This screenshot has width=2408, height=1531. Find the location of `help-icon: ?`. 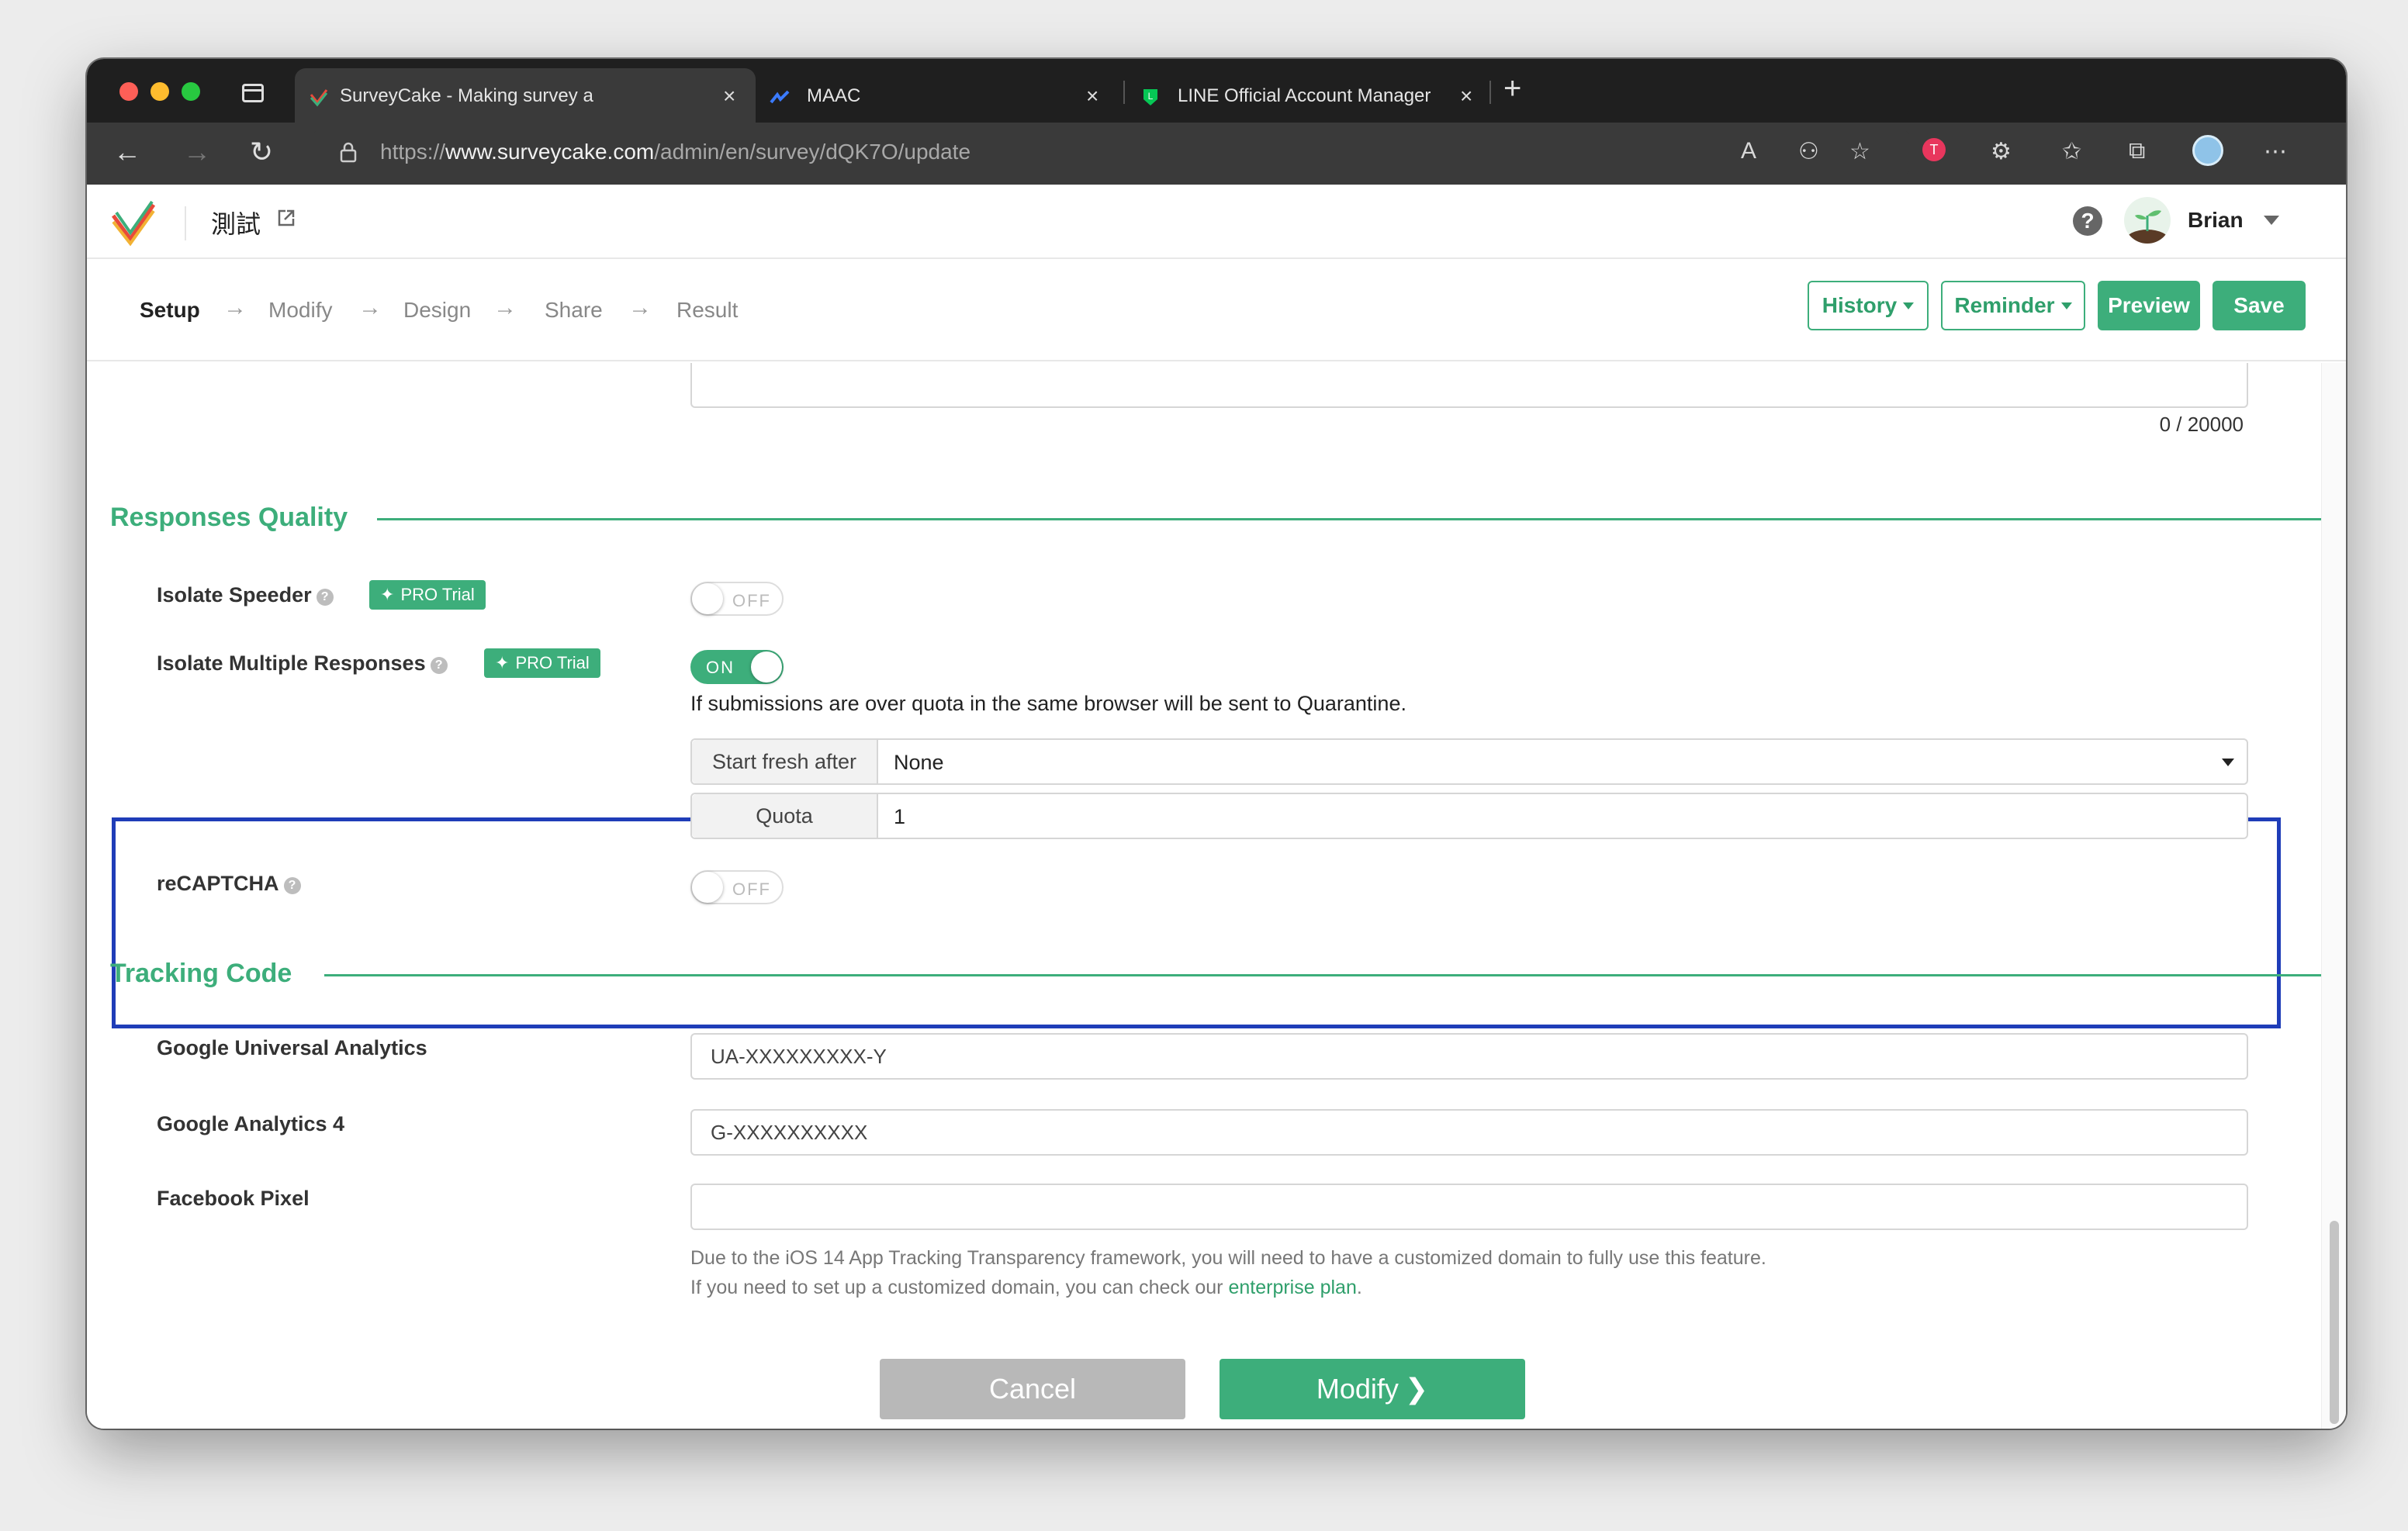

help-icon: ? is located at coordinates (2087, 221).